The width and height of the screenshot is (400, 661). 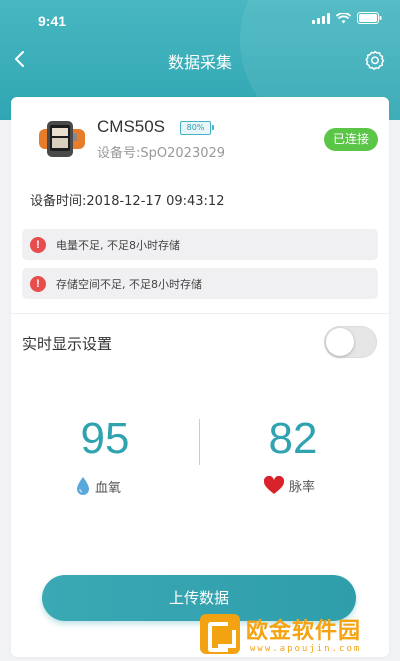 I want to click on divider, so click(x=200, y=313).